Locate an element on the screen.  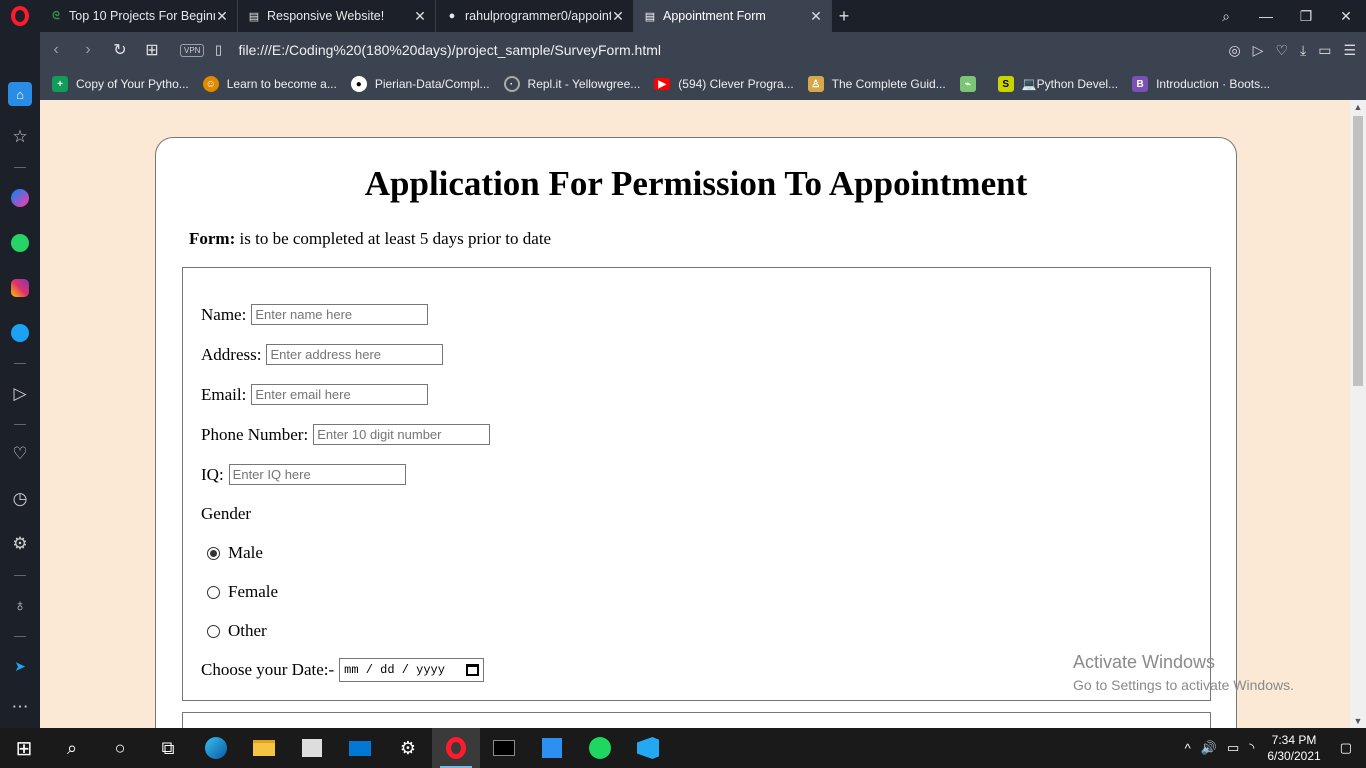
scroll-down-icon: ▼ is located at coordinates (1358, 721).